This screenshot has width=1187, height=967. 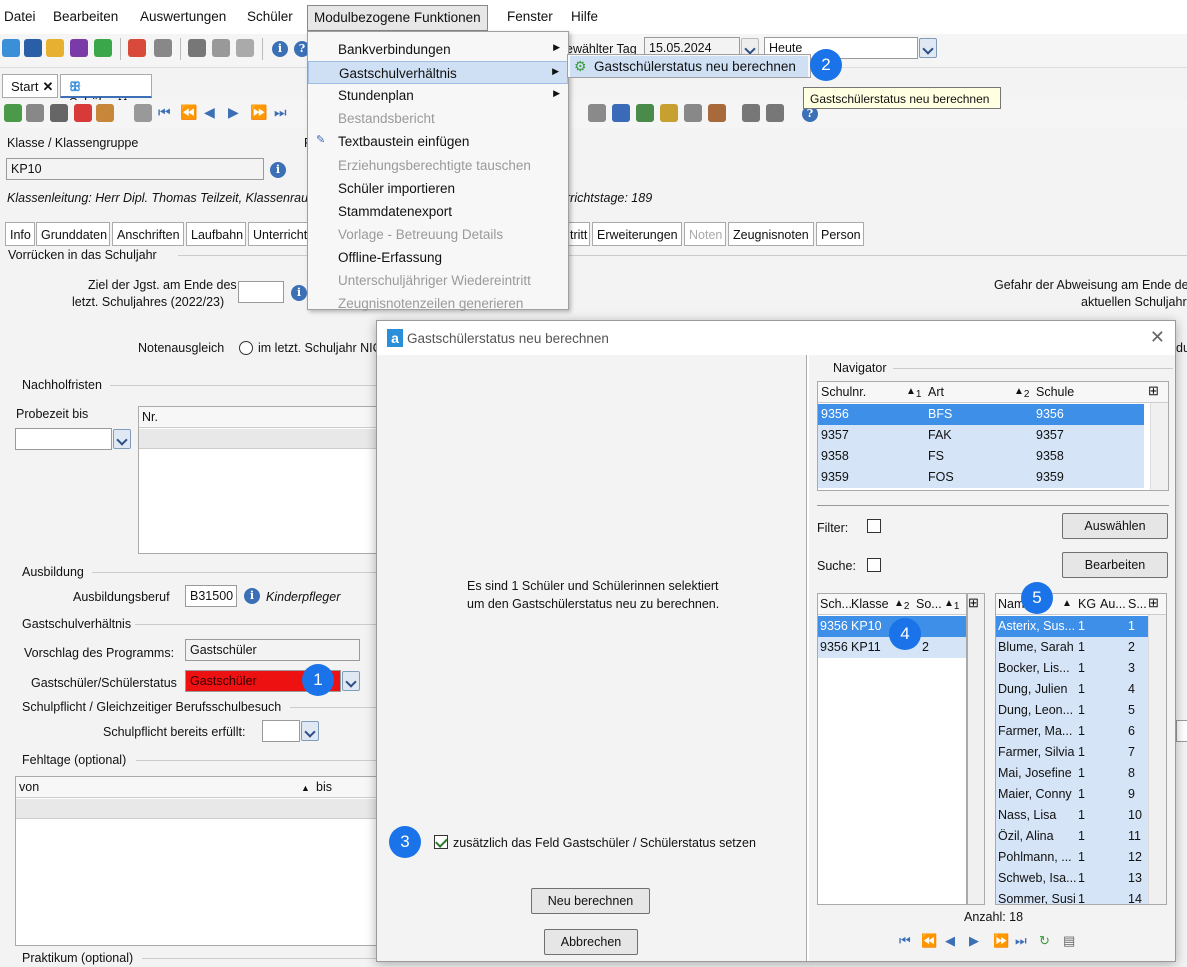 I want to click on auswaehlen-button: Auswählen, so click(x=1115, y=526).